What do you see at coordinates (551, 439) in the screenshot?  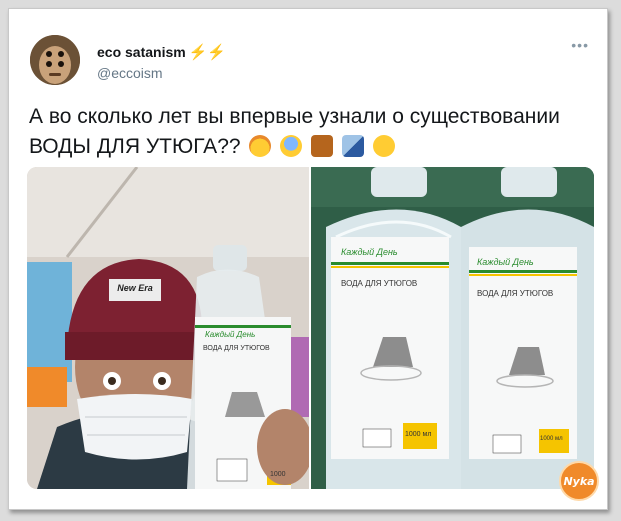 I see `bottle2-volume-text: 1000 мл` at bounding box center [551, 439].